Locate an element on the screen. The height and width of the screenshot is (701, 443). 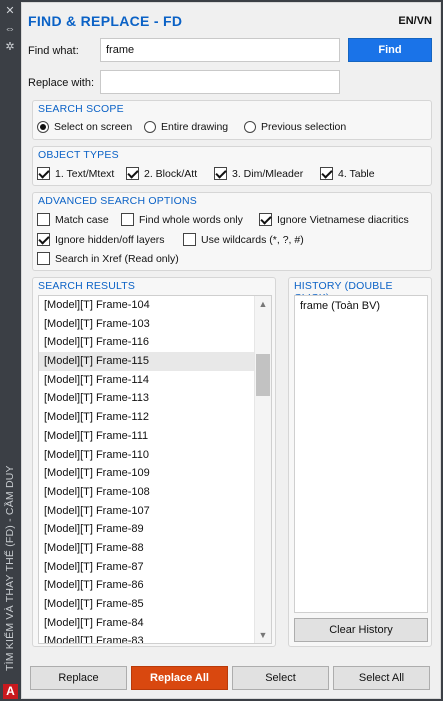
ignore-hidden-layers-checkbox: Ignore hidden/off layers is located at coordinates (101, 239).